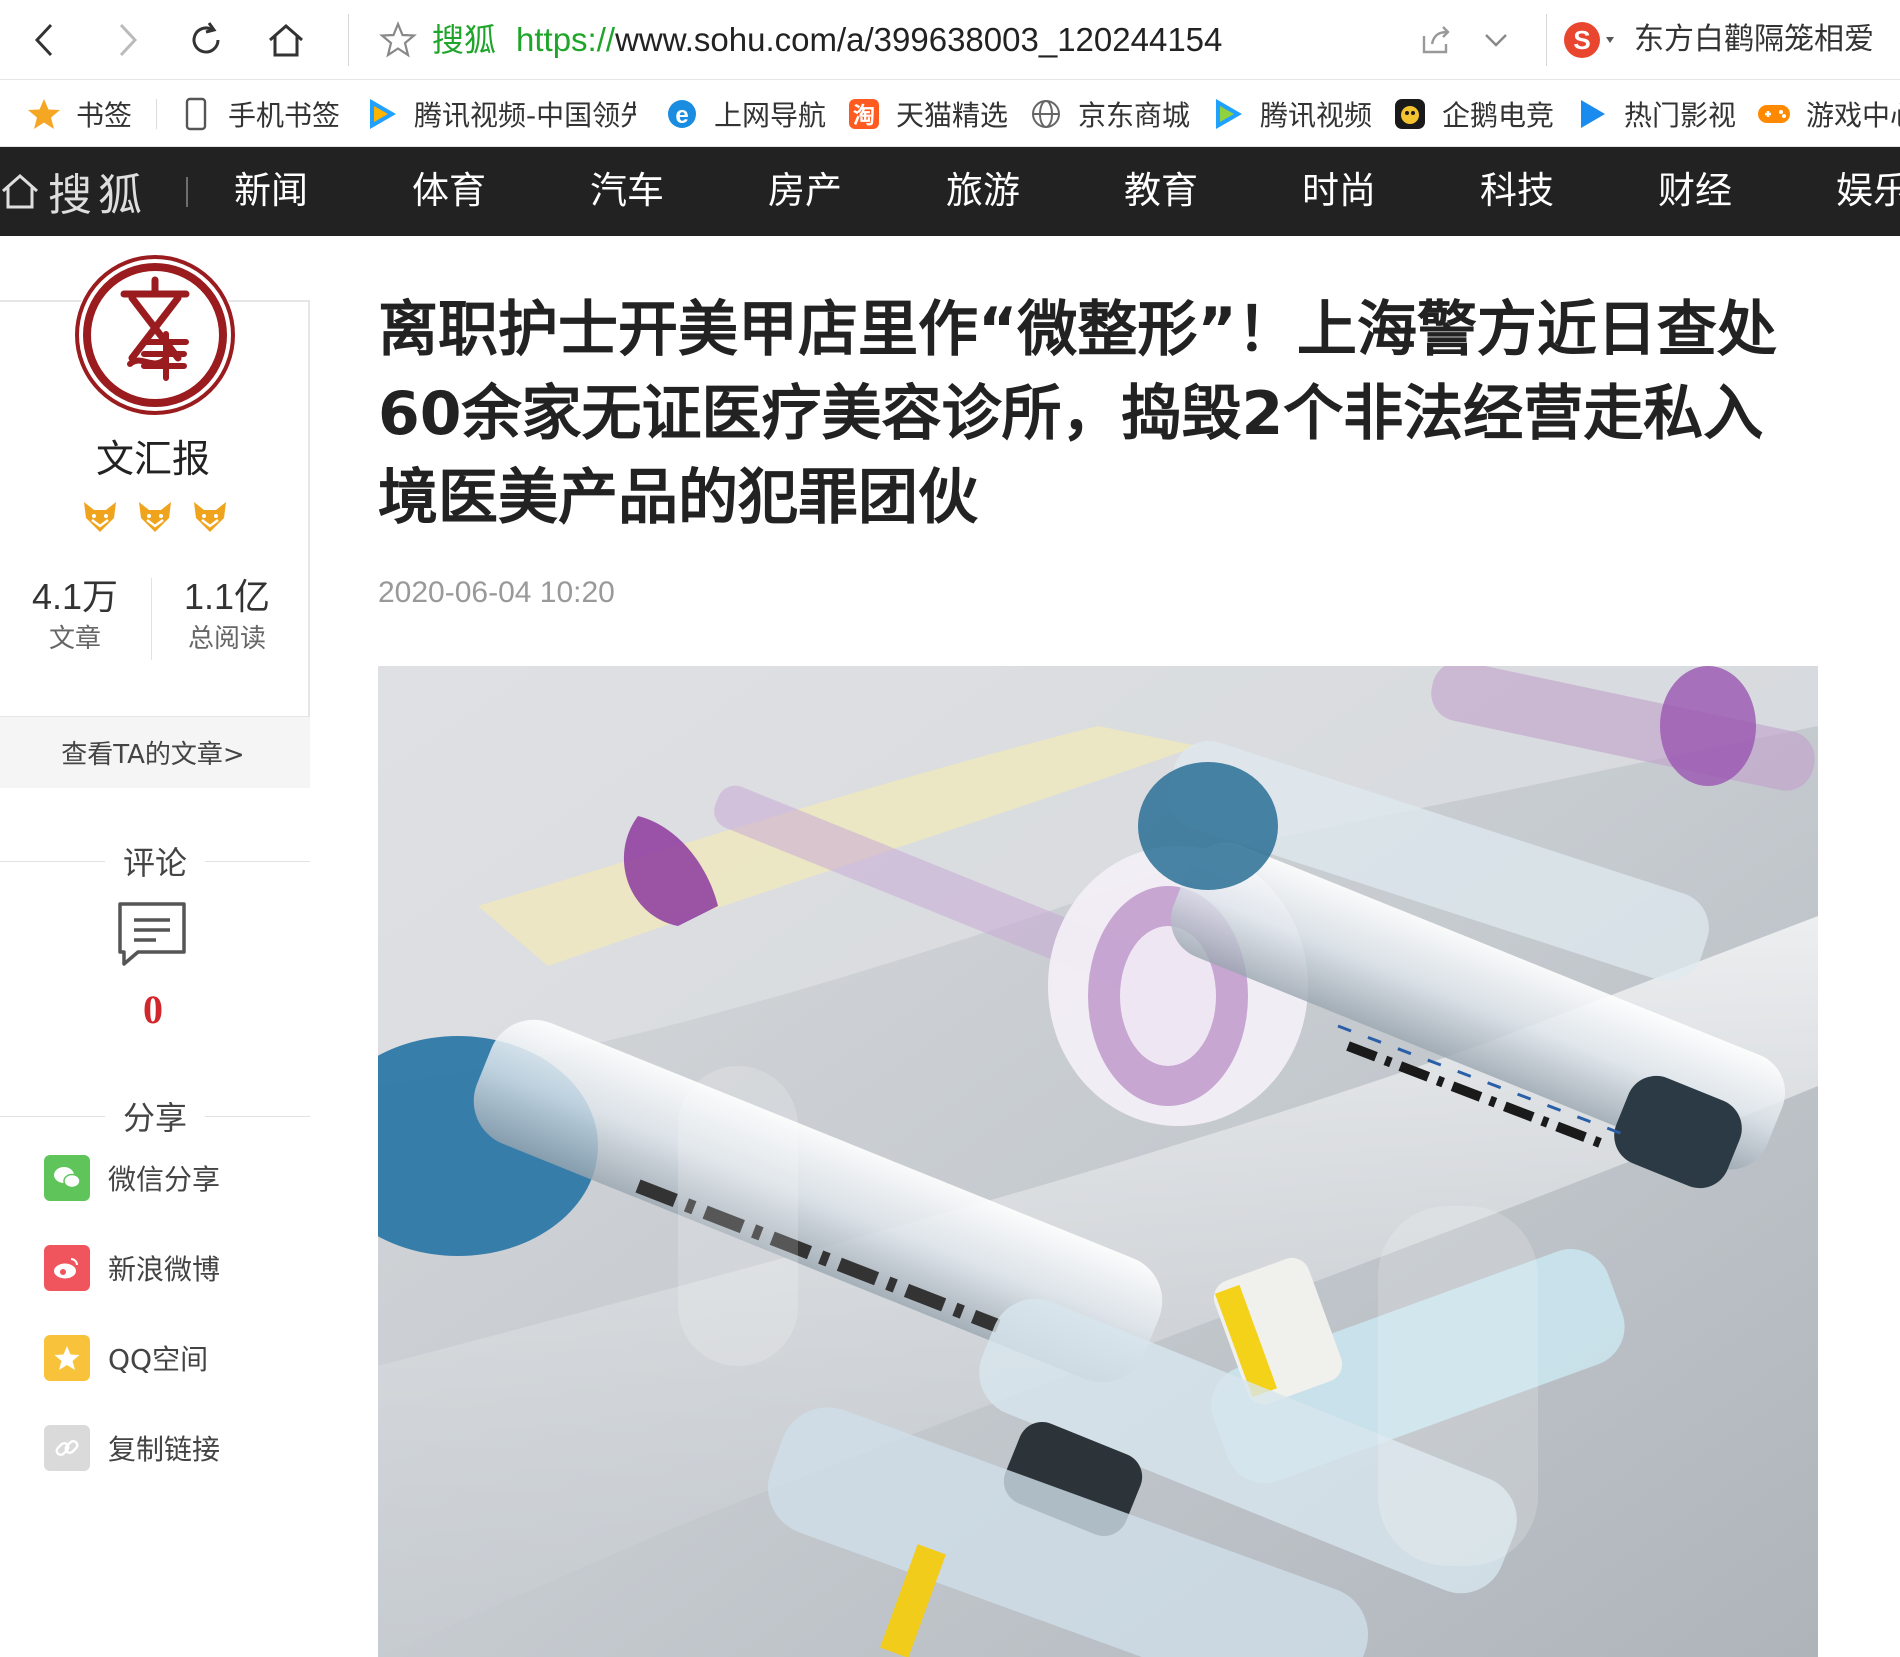 This screenshot has width=1900, height=1657. I want to click on site-nav-bar: 搜狐 新闻 体育 汽车 房产 旅游 教育 时尚 科技 财经 娱乐, so click(950, 191).